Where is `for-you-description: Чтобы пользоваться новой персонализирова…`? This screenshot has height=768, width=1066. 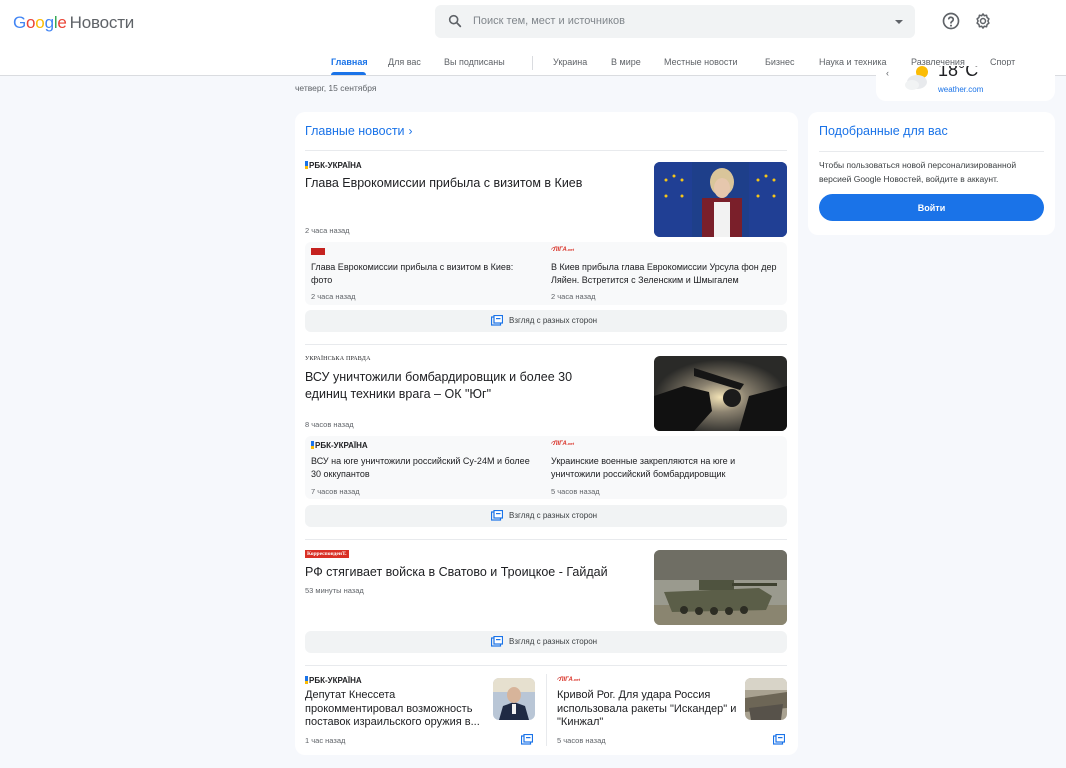
for-you-description: Чтобы пользоваться новой персонализирова… is located at coordinates (918, 172).